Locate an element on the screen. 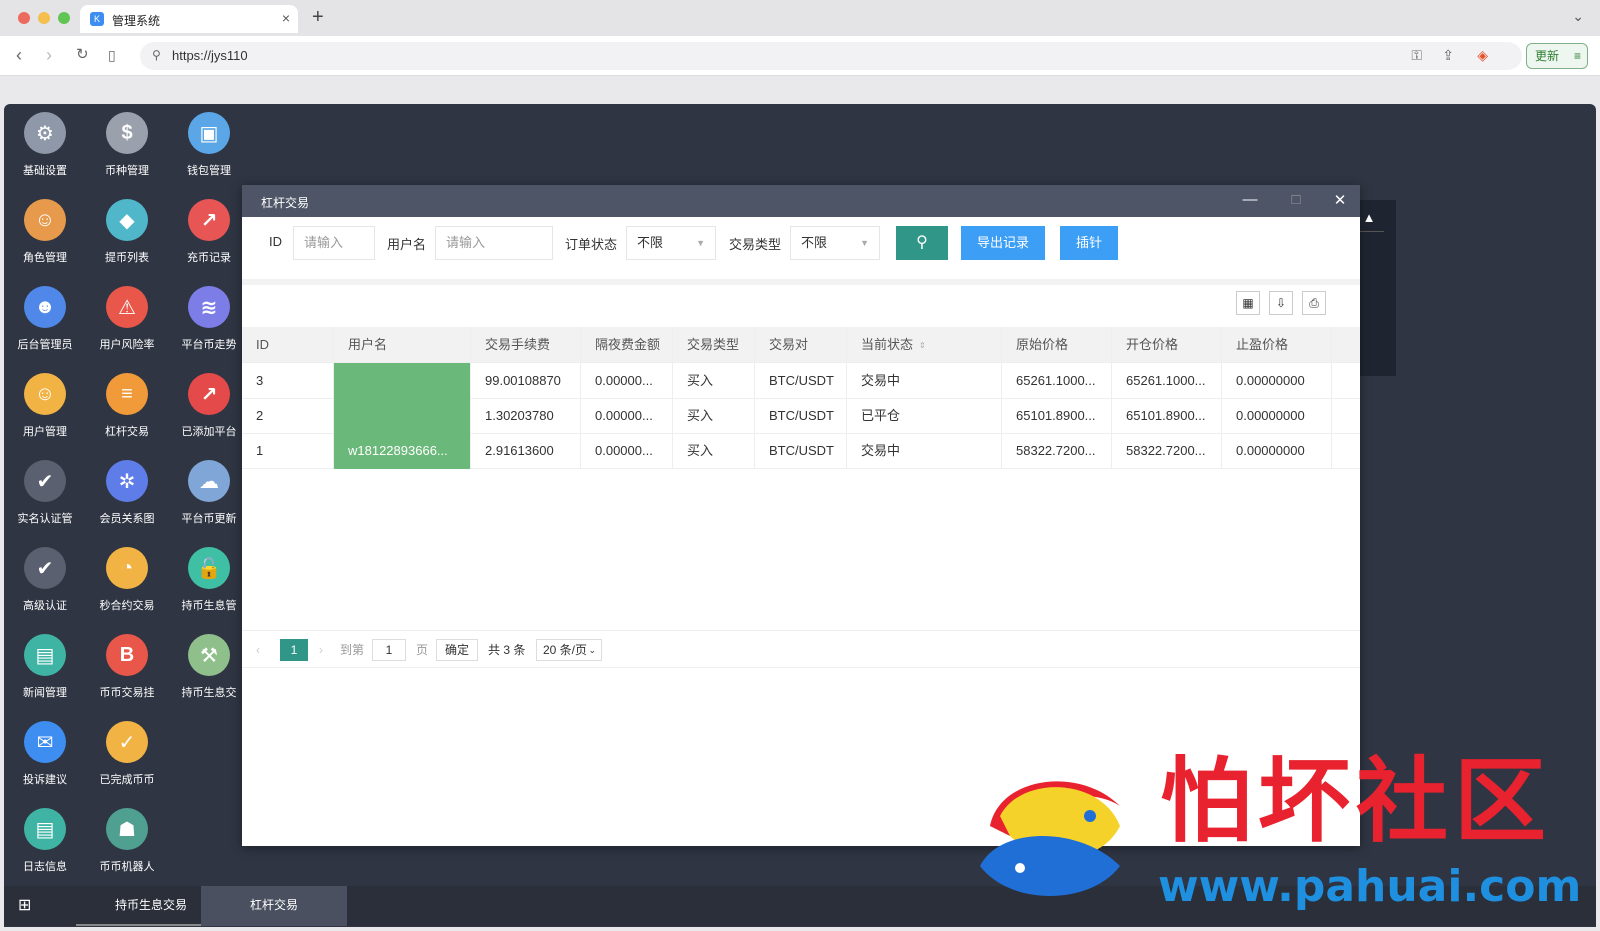 This screenshot has width=1600, height=931. print-icon: ⎙ is located at coordinates (1314, 303).